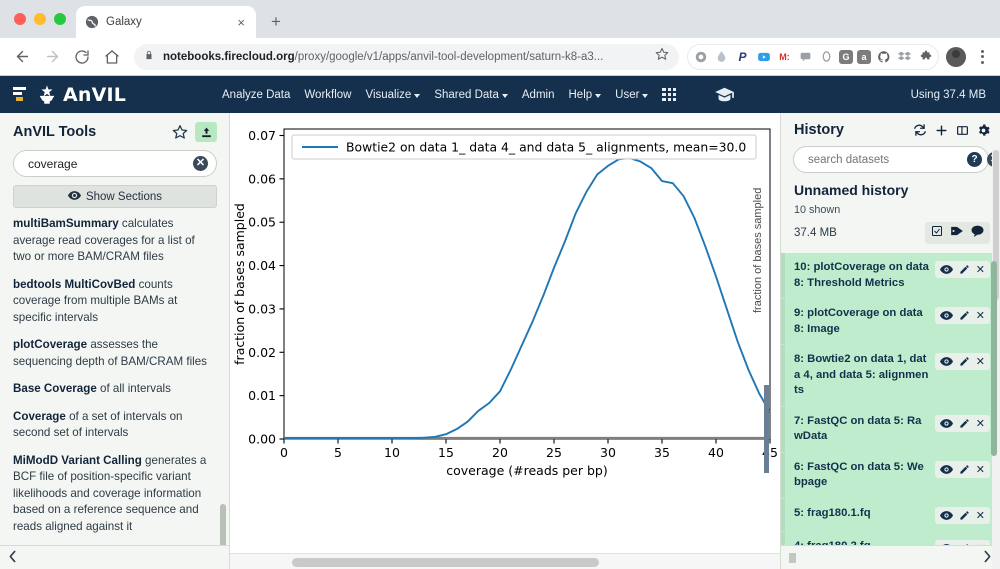  Describe the element at coordinates (110, 163) in the screenshot. I see `search-input` at that location.